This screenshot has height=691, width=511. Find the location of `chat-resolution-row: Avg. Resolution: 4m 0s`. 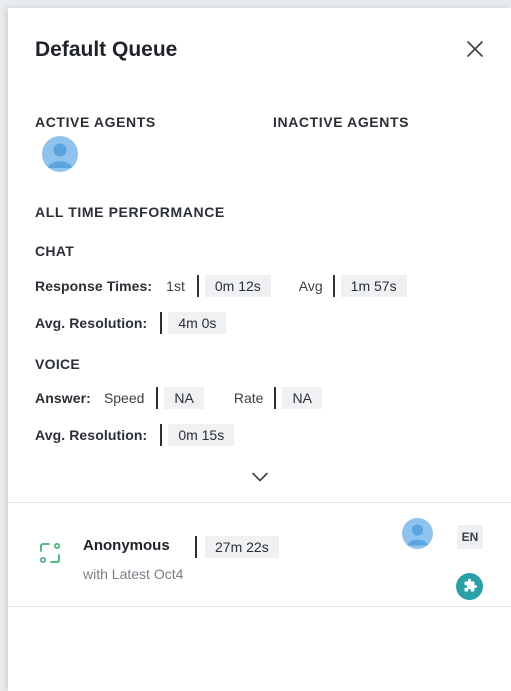

chat-resolution-row: Avg. Resolution: 4m 0s is located at coordinates (131, 323).